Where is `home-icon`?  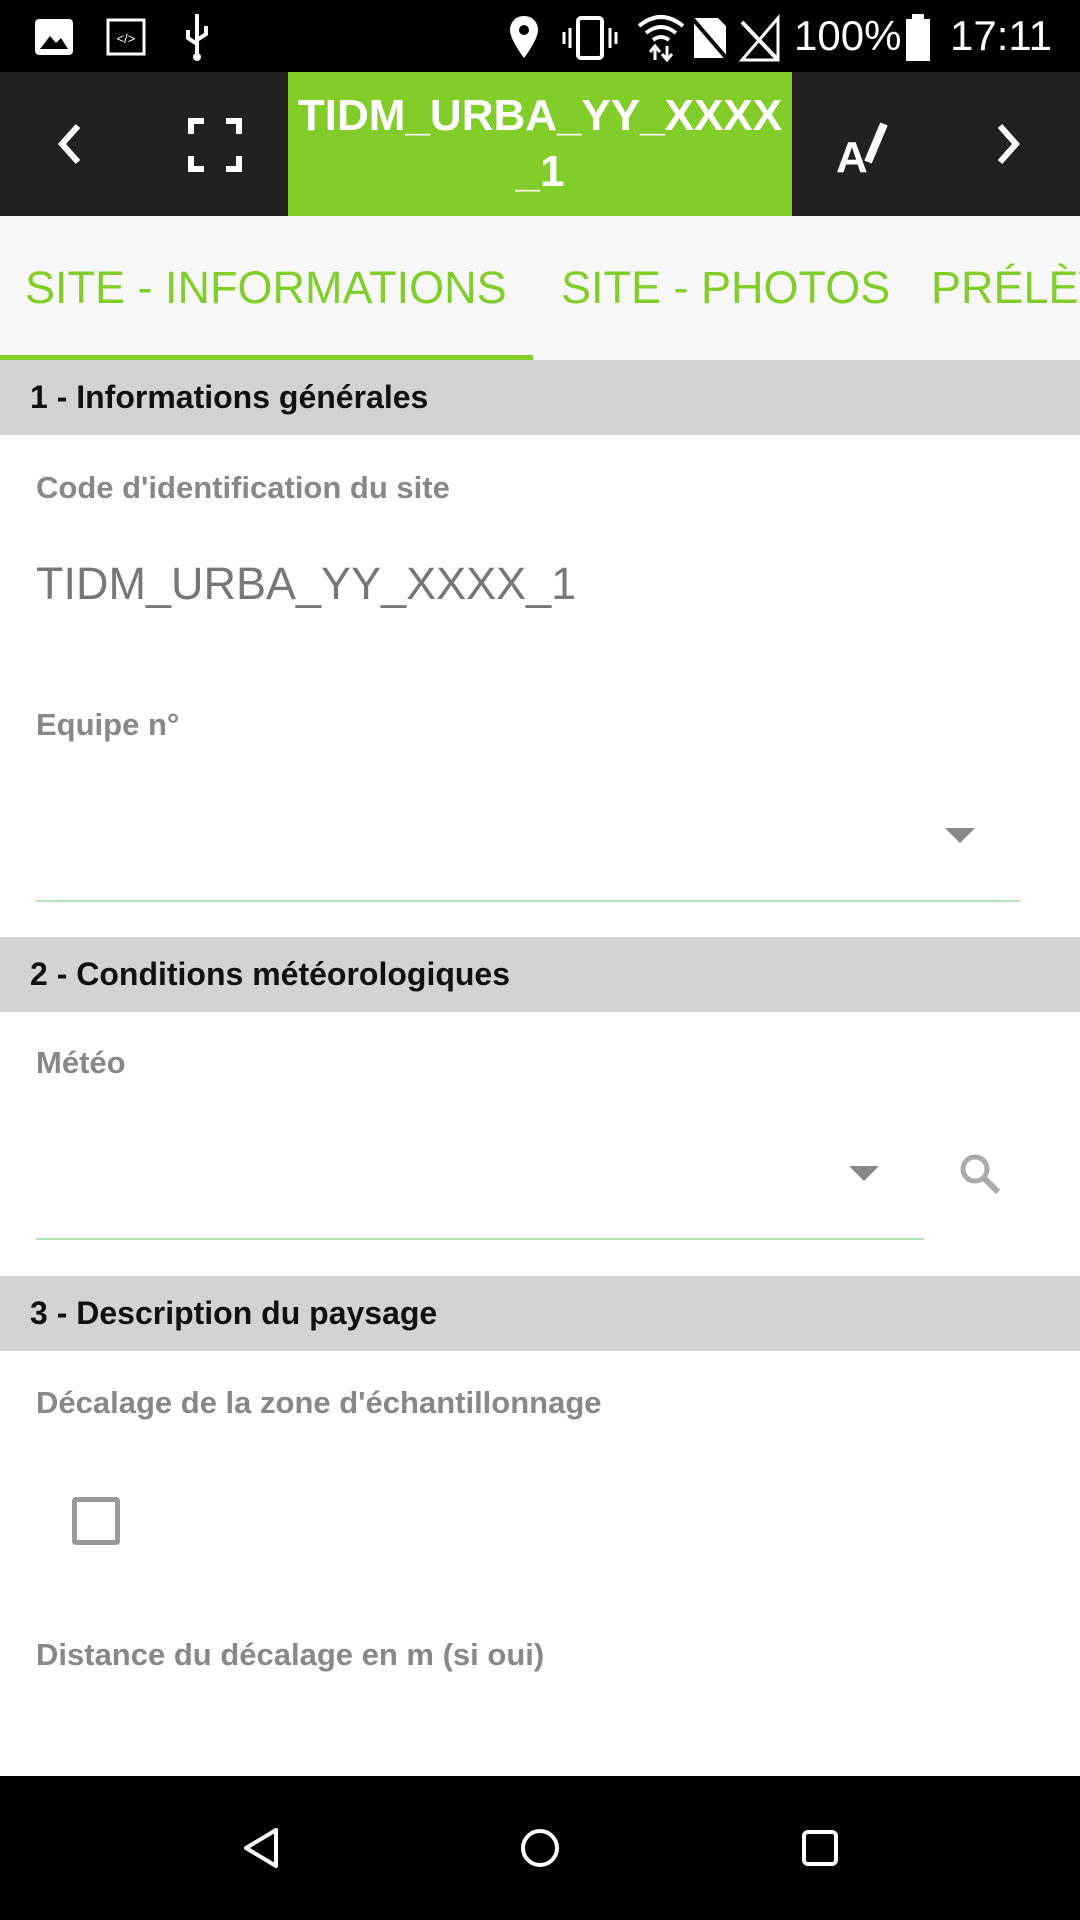 home-icon is located at coordinates (540, 1848).